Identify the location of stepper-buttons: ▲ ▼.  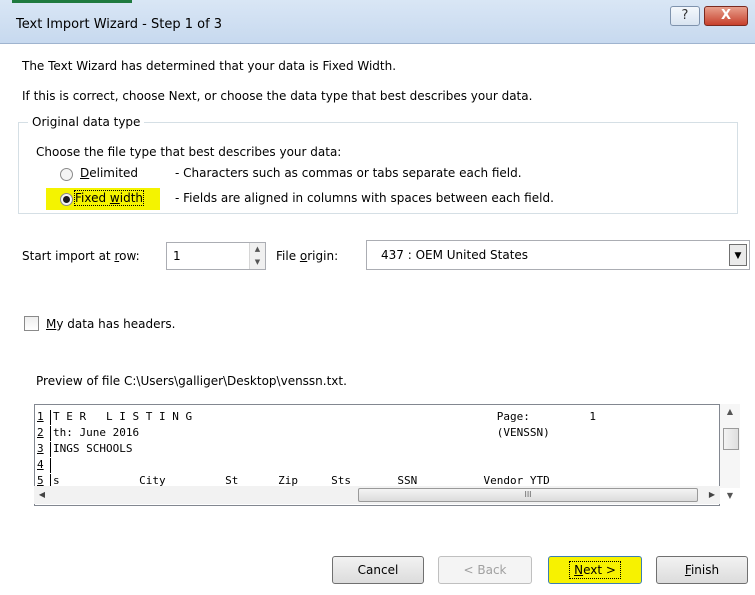
(257, 256).